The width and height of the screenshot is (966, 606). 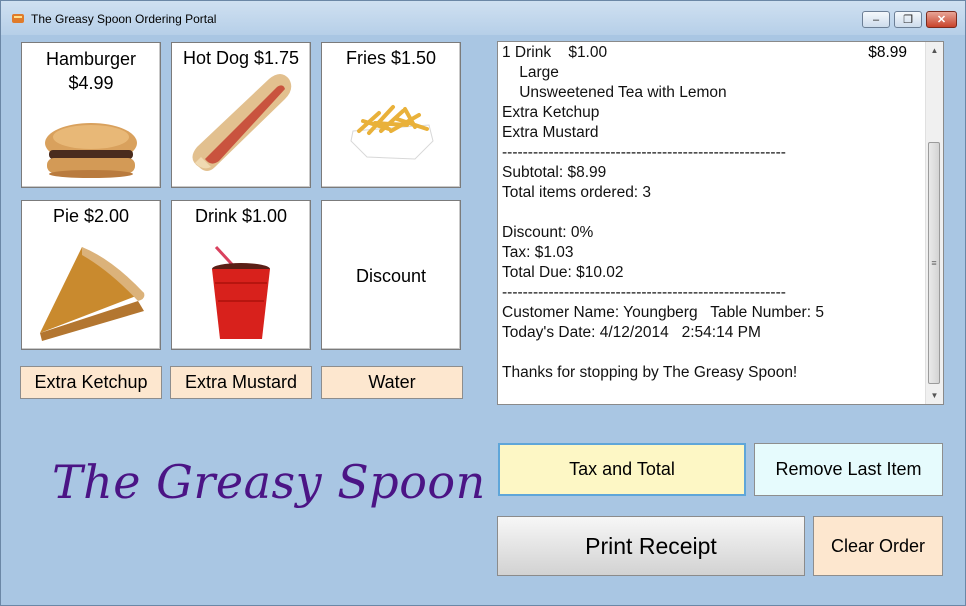 I want to click on app-icon, so click(x=18, y=18).